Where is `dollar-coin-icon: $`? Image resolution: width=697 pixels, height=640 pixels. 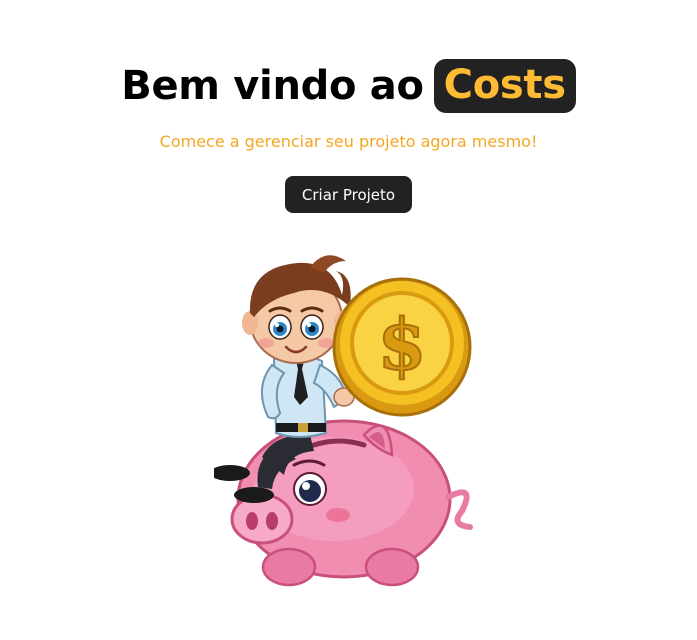
dollar-coin-icon: $ is located at coordinates (401, 347).